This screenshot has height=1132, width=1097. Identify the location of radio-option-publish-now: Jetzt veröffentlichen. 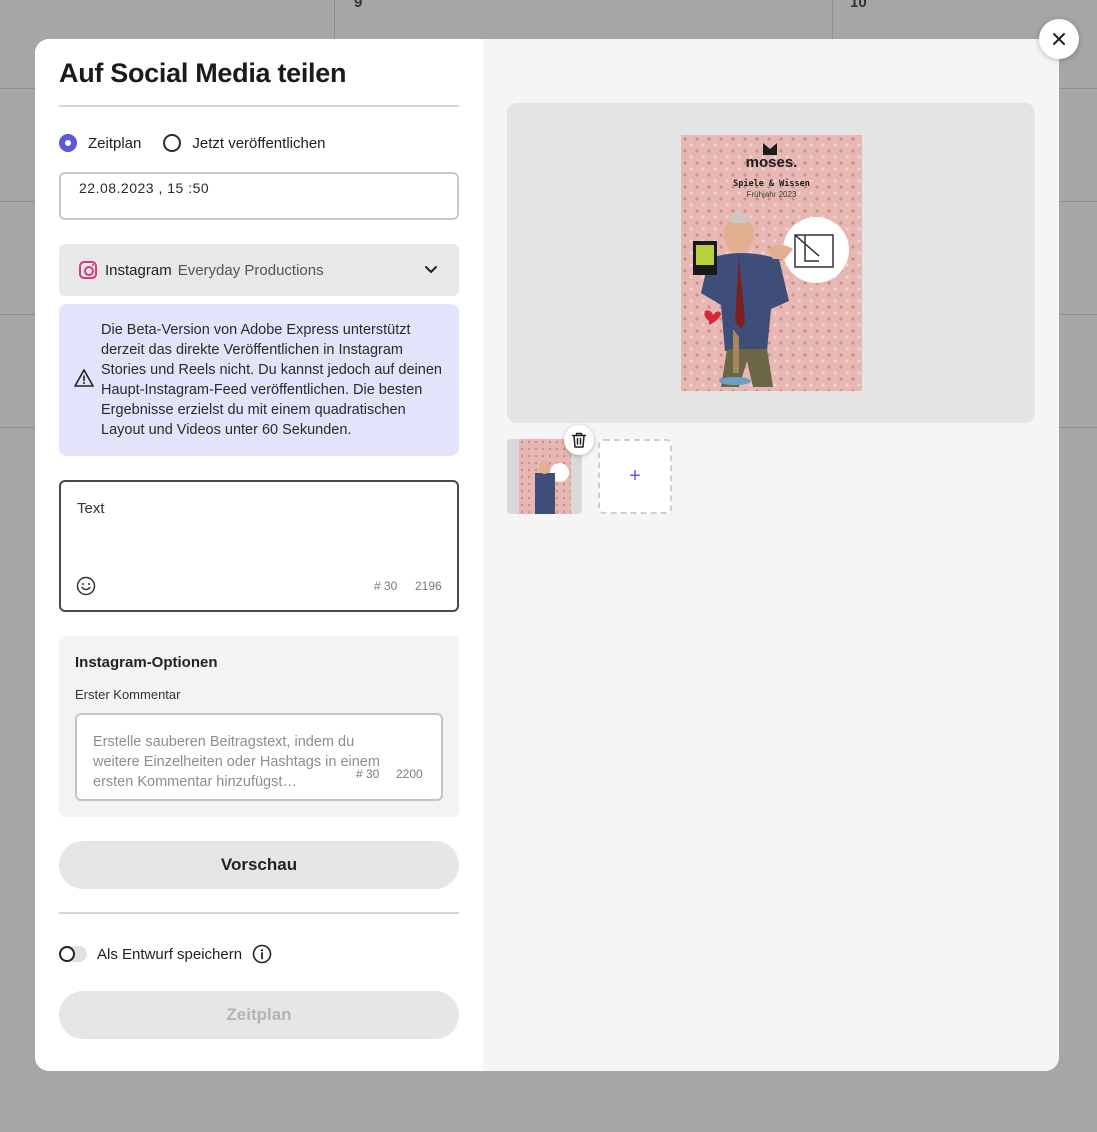
(244, 143).